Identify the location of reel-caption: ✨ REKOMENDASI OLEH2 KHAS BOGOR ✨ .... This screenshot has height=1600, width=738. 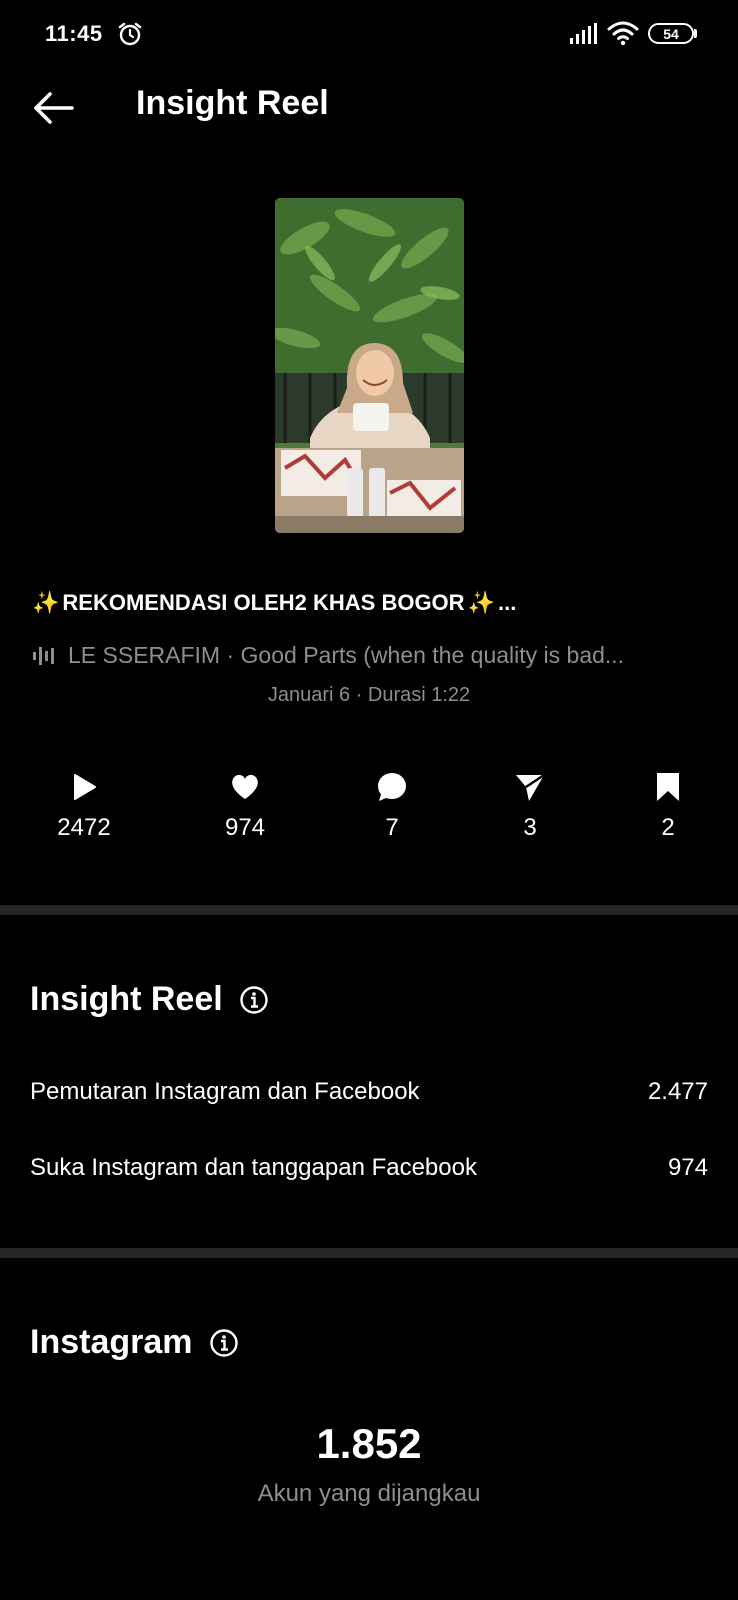
(372, 603).